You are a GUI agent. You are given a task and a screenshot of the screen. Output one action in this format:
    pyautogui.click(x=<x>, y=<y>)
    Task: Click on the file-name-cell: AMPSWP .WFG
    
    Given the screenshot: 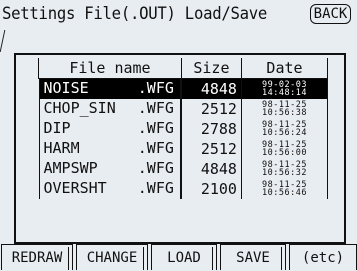 What is the action you would take?
    pyautogui.click(x=109, y=169)
    